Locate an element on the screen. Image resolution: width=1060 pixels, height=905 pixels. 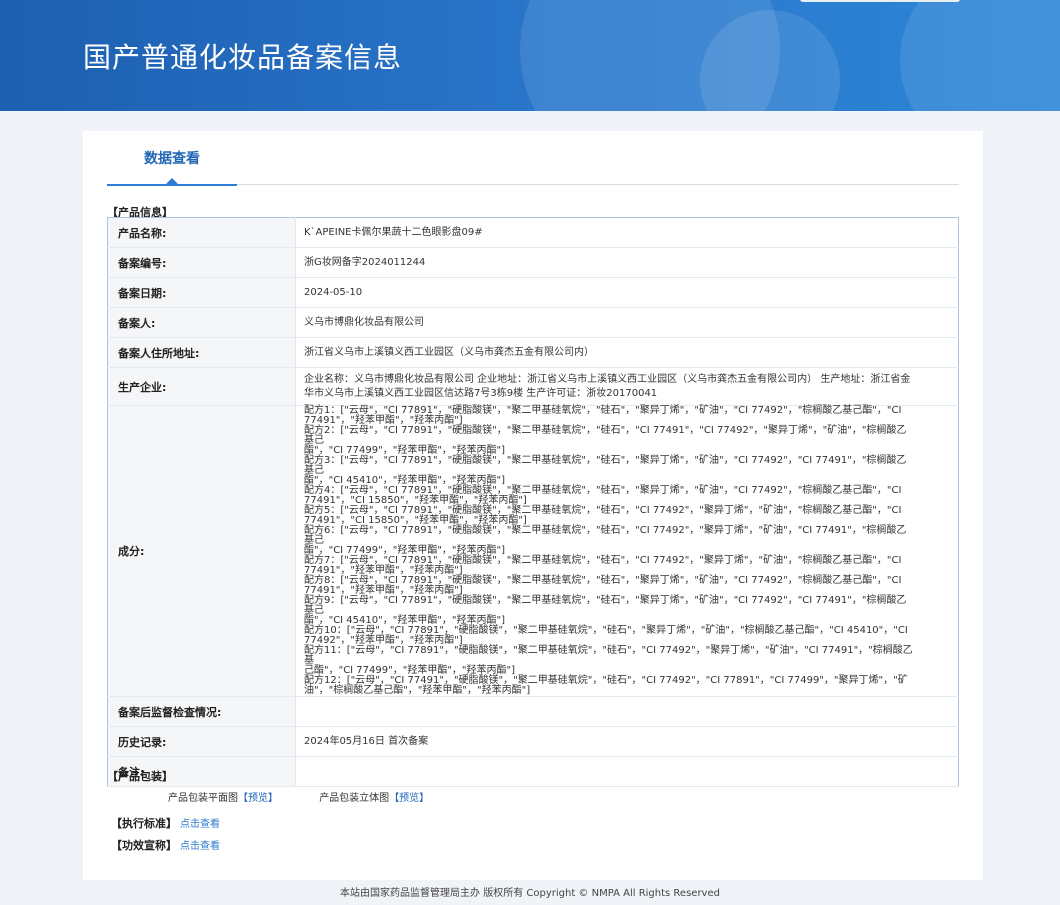
efficacy-row: 【功效宣称】 点击查看 is located at coordinates (165, 845).